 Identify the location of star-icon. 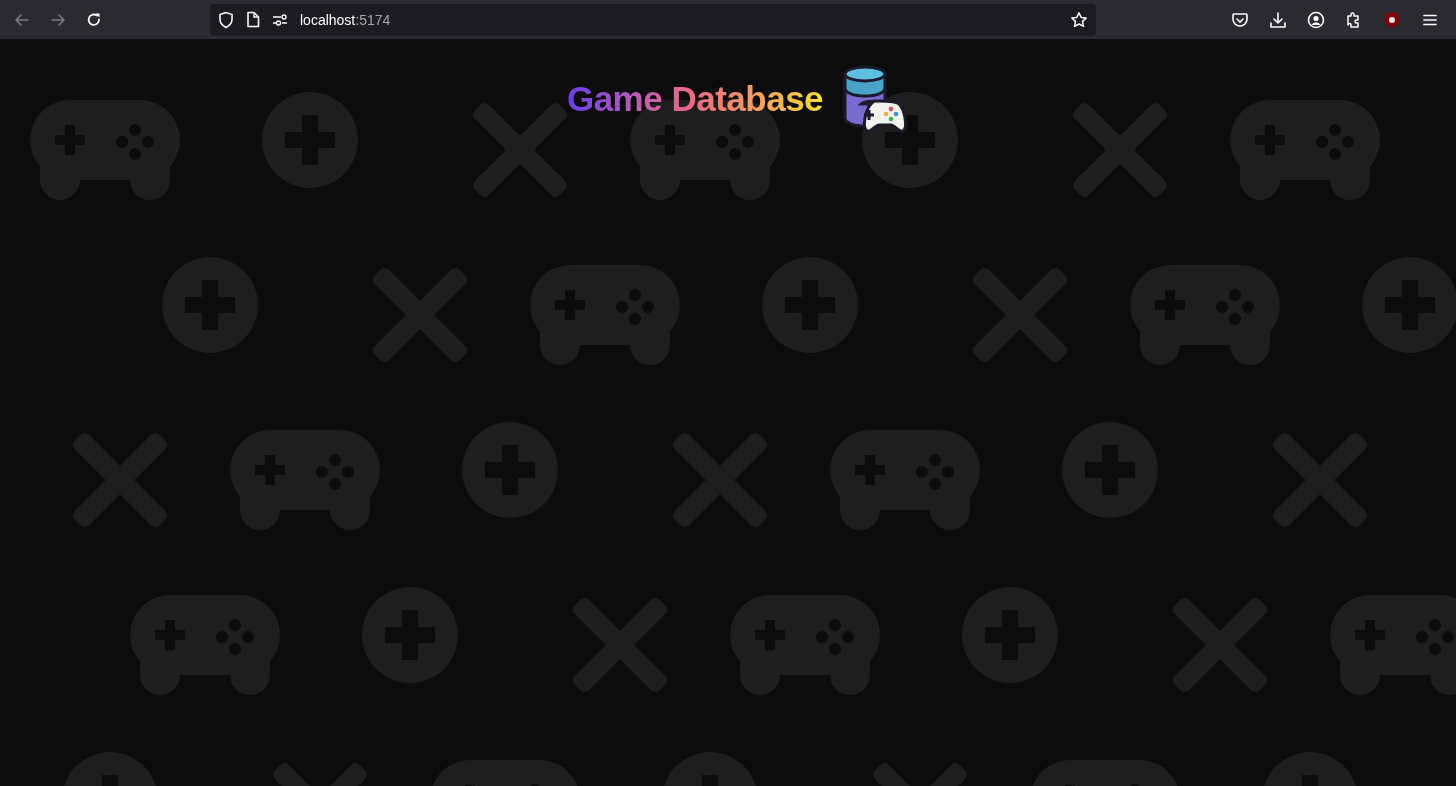
(1079, 19).